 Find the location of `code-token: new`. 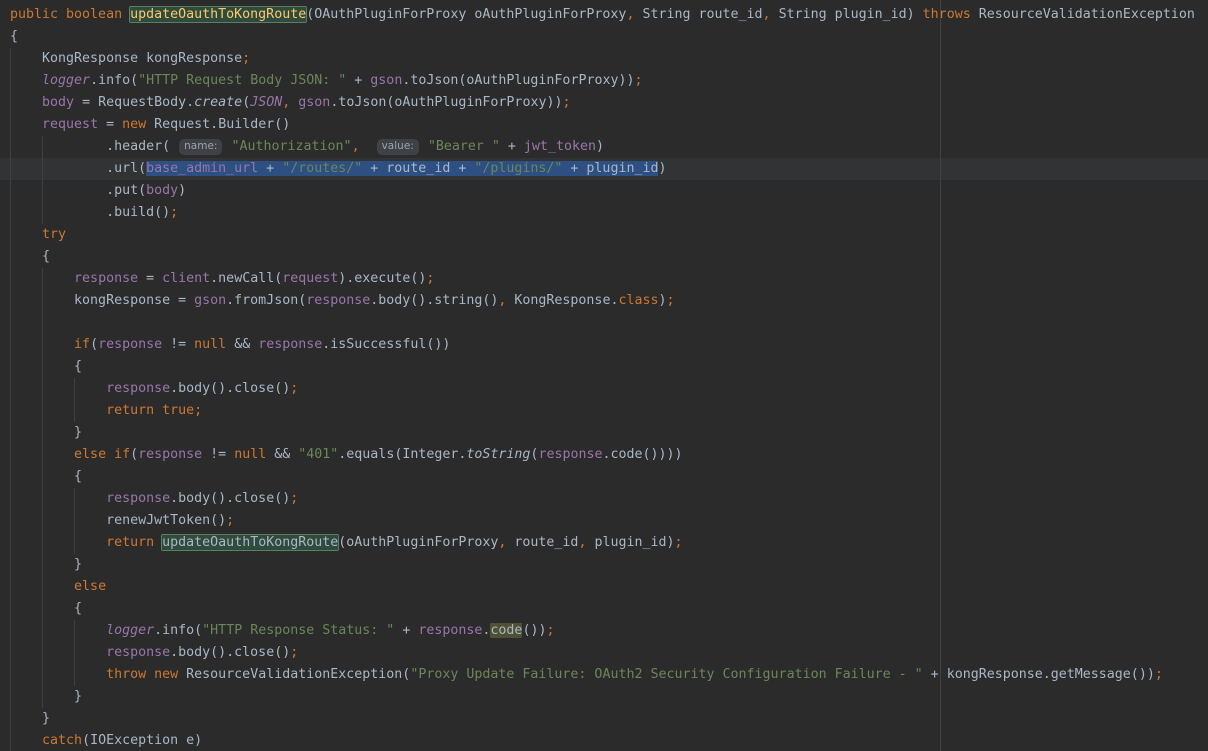

code-token: new is located at coordinates (134, 124).